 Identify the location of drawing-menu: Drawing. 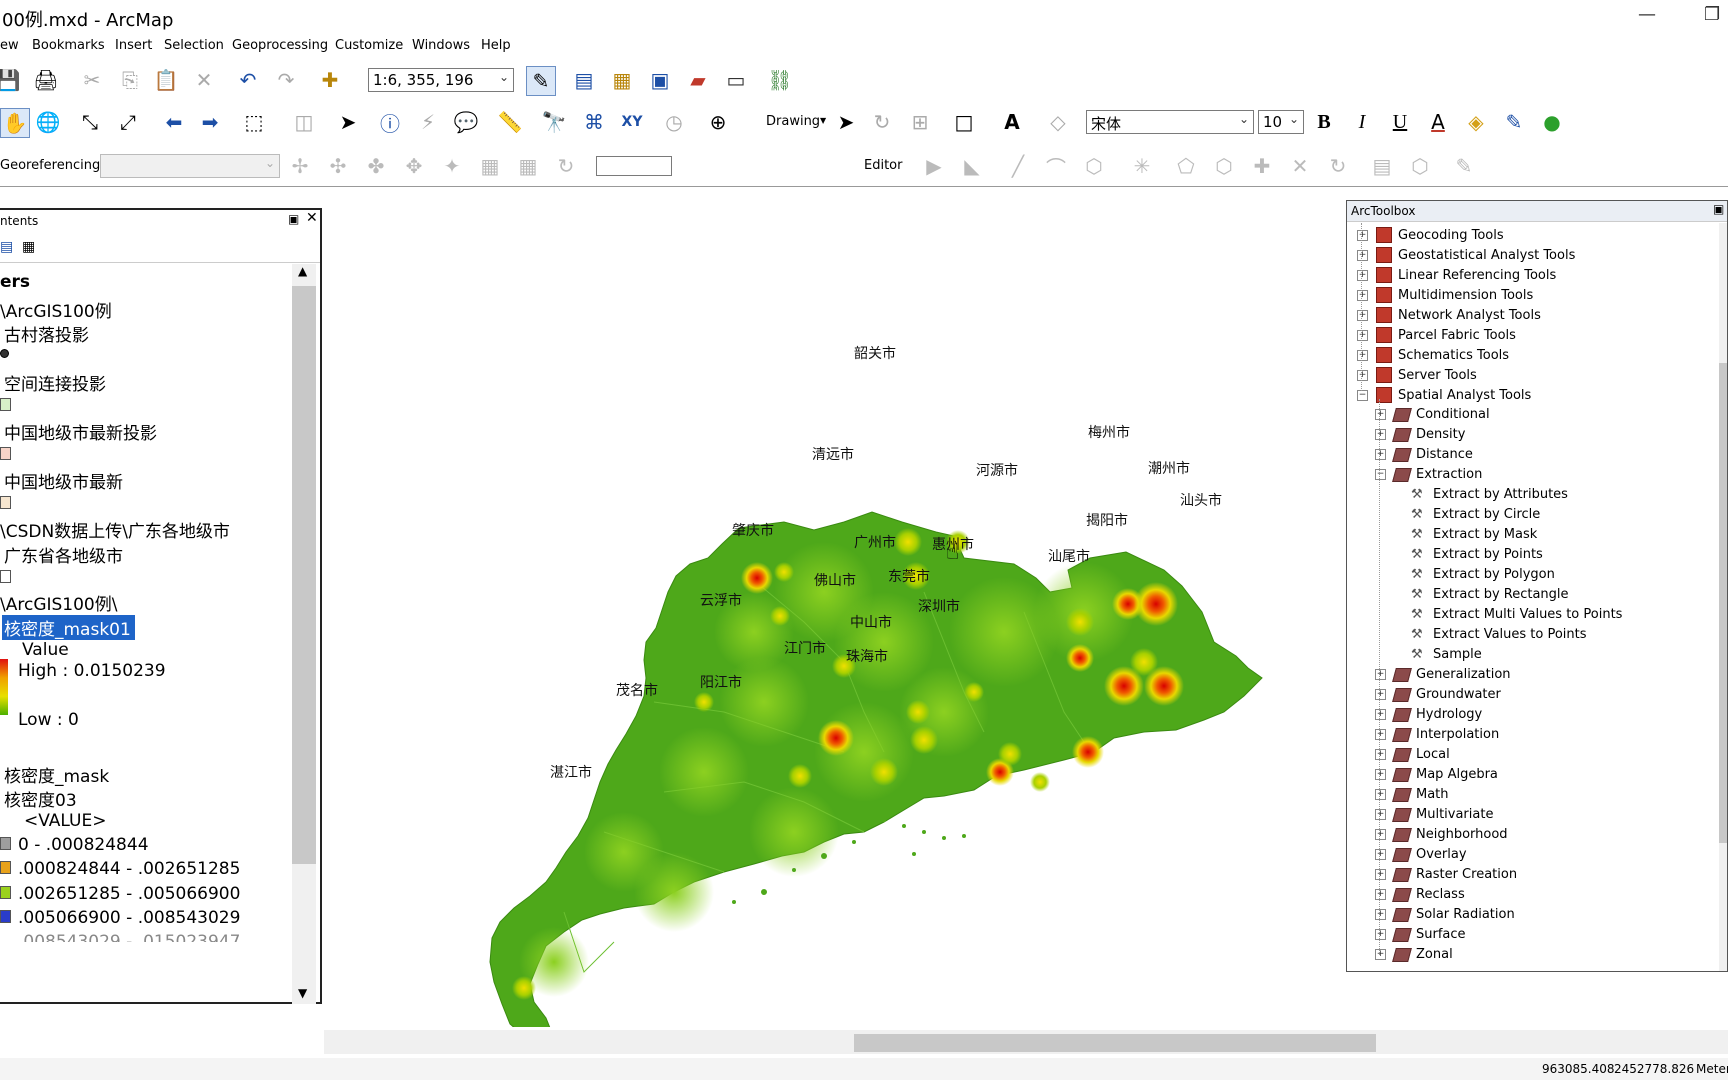
(793, 121).